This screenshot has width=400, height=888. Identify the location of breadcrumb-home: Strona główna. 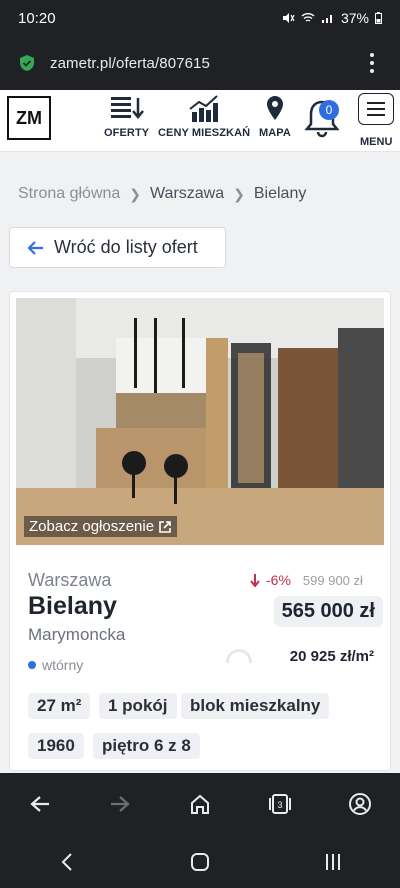
(69, 194).